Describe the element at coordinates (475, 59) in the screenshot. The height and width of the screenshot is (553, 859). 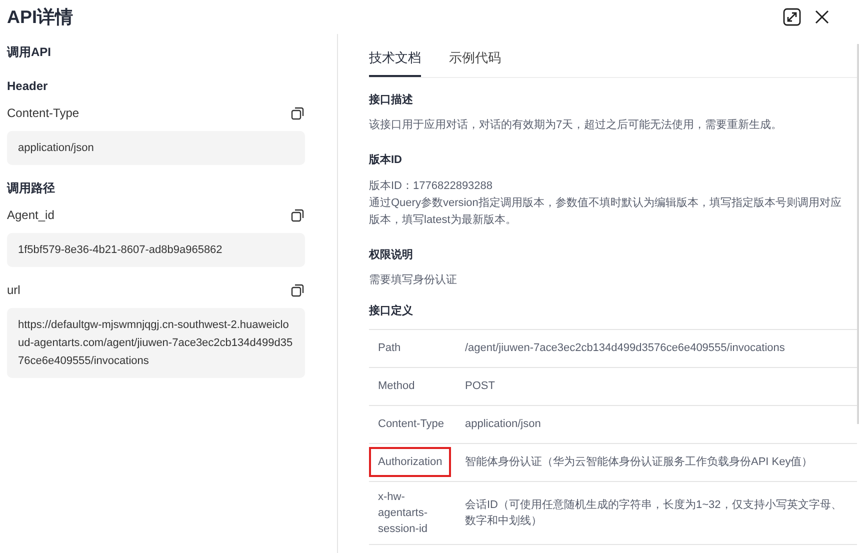
I see `tab: 示例代码` at that location.